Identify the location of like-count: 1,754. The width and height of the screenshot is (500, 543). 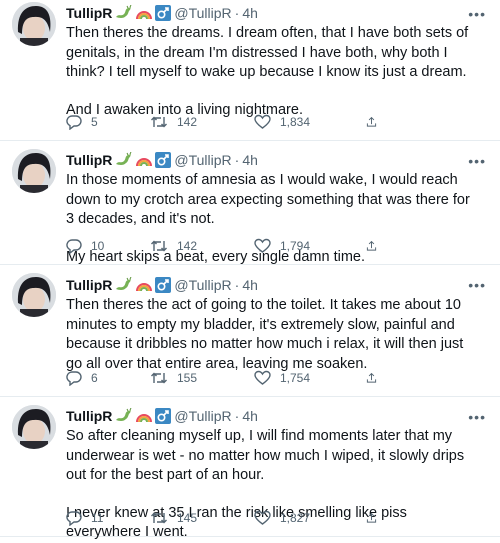
(295, 378).